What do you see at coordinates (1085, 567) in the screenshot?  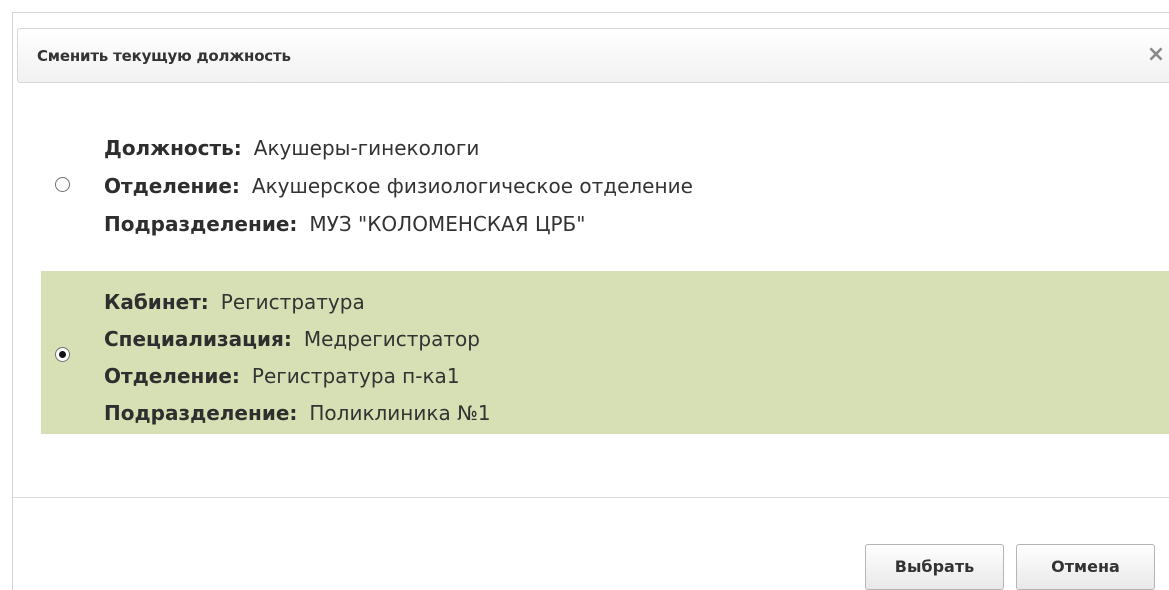 I see `cancel-button: Отмена` at bounding box center [1085, 567].